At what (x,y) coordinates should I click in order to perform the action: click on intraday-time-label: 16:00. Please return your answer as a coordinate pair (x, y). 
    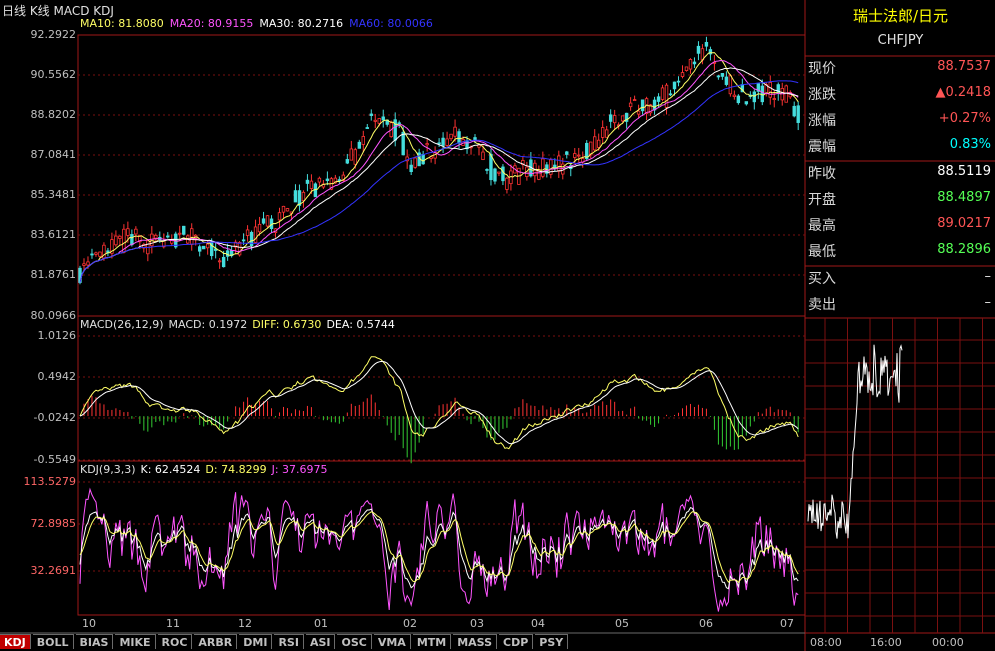
    Looking at the image, I should click on (886, 642).